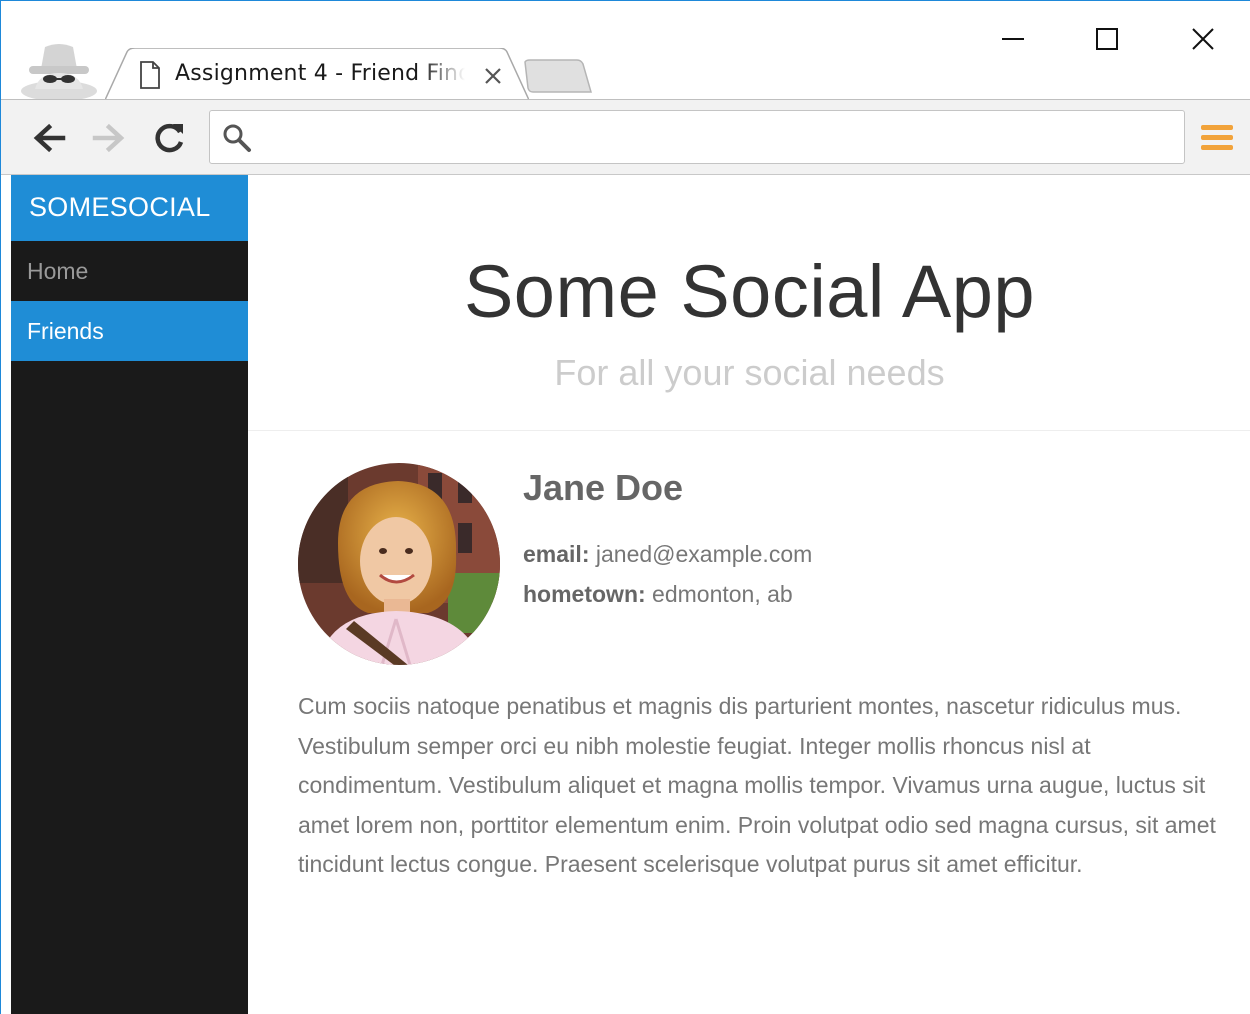 This screenshot has width=1250, height=1014. What do you see at coordinates (237, 140) in the screenshot?
I see `search-icon` at bounding box center [237, 140].